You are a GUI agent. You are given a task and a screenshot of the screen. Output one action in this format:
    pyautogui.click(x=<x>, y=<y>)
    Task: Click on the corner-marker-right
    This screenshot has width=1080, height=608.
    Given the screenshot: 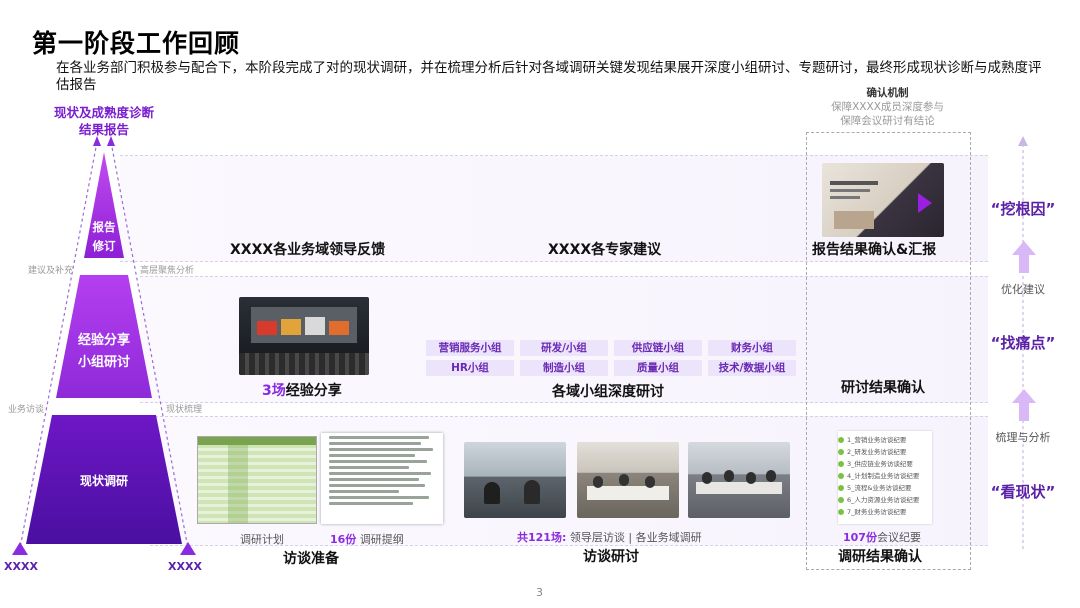 What is the action you would take?
    pyautogui.click(x=188, y=548)
    